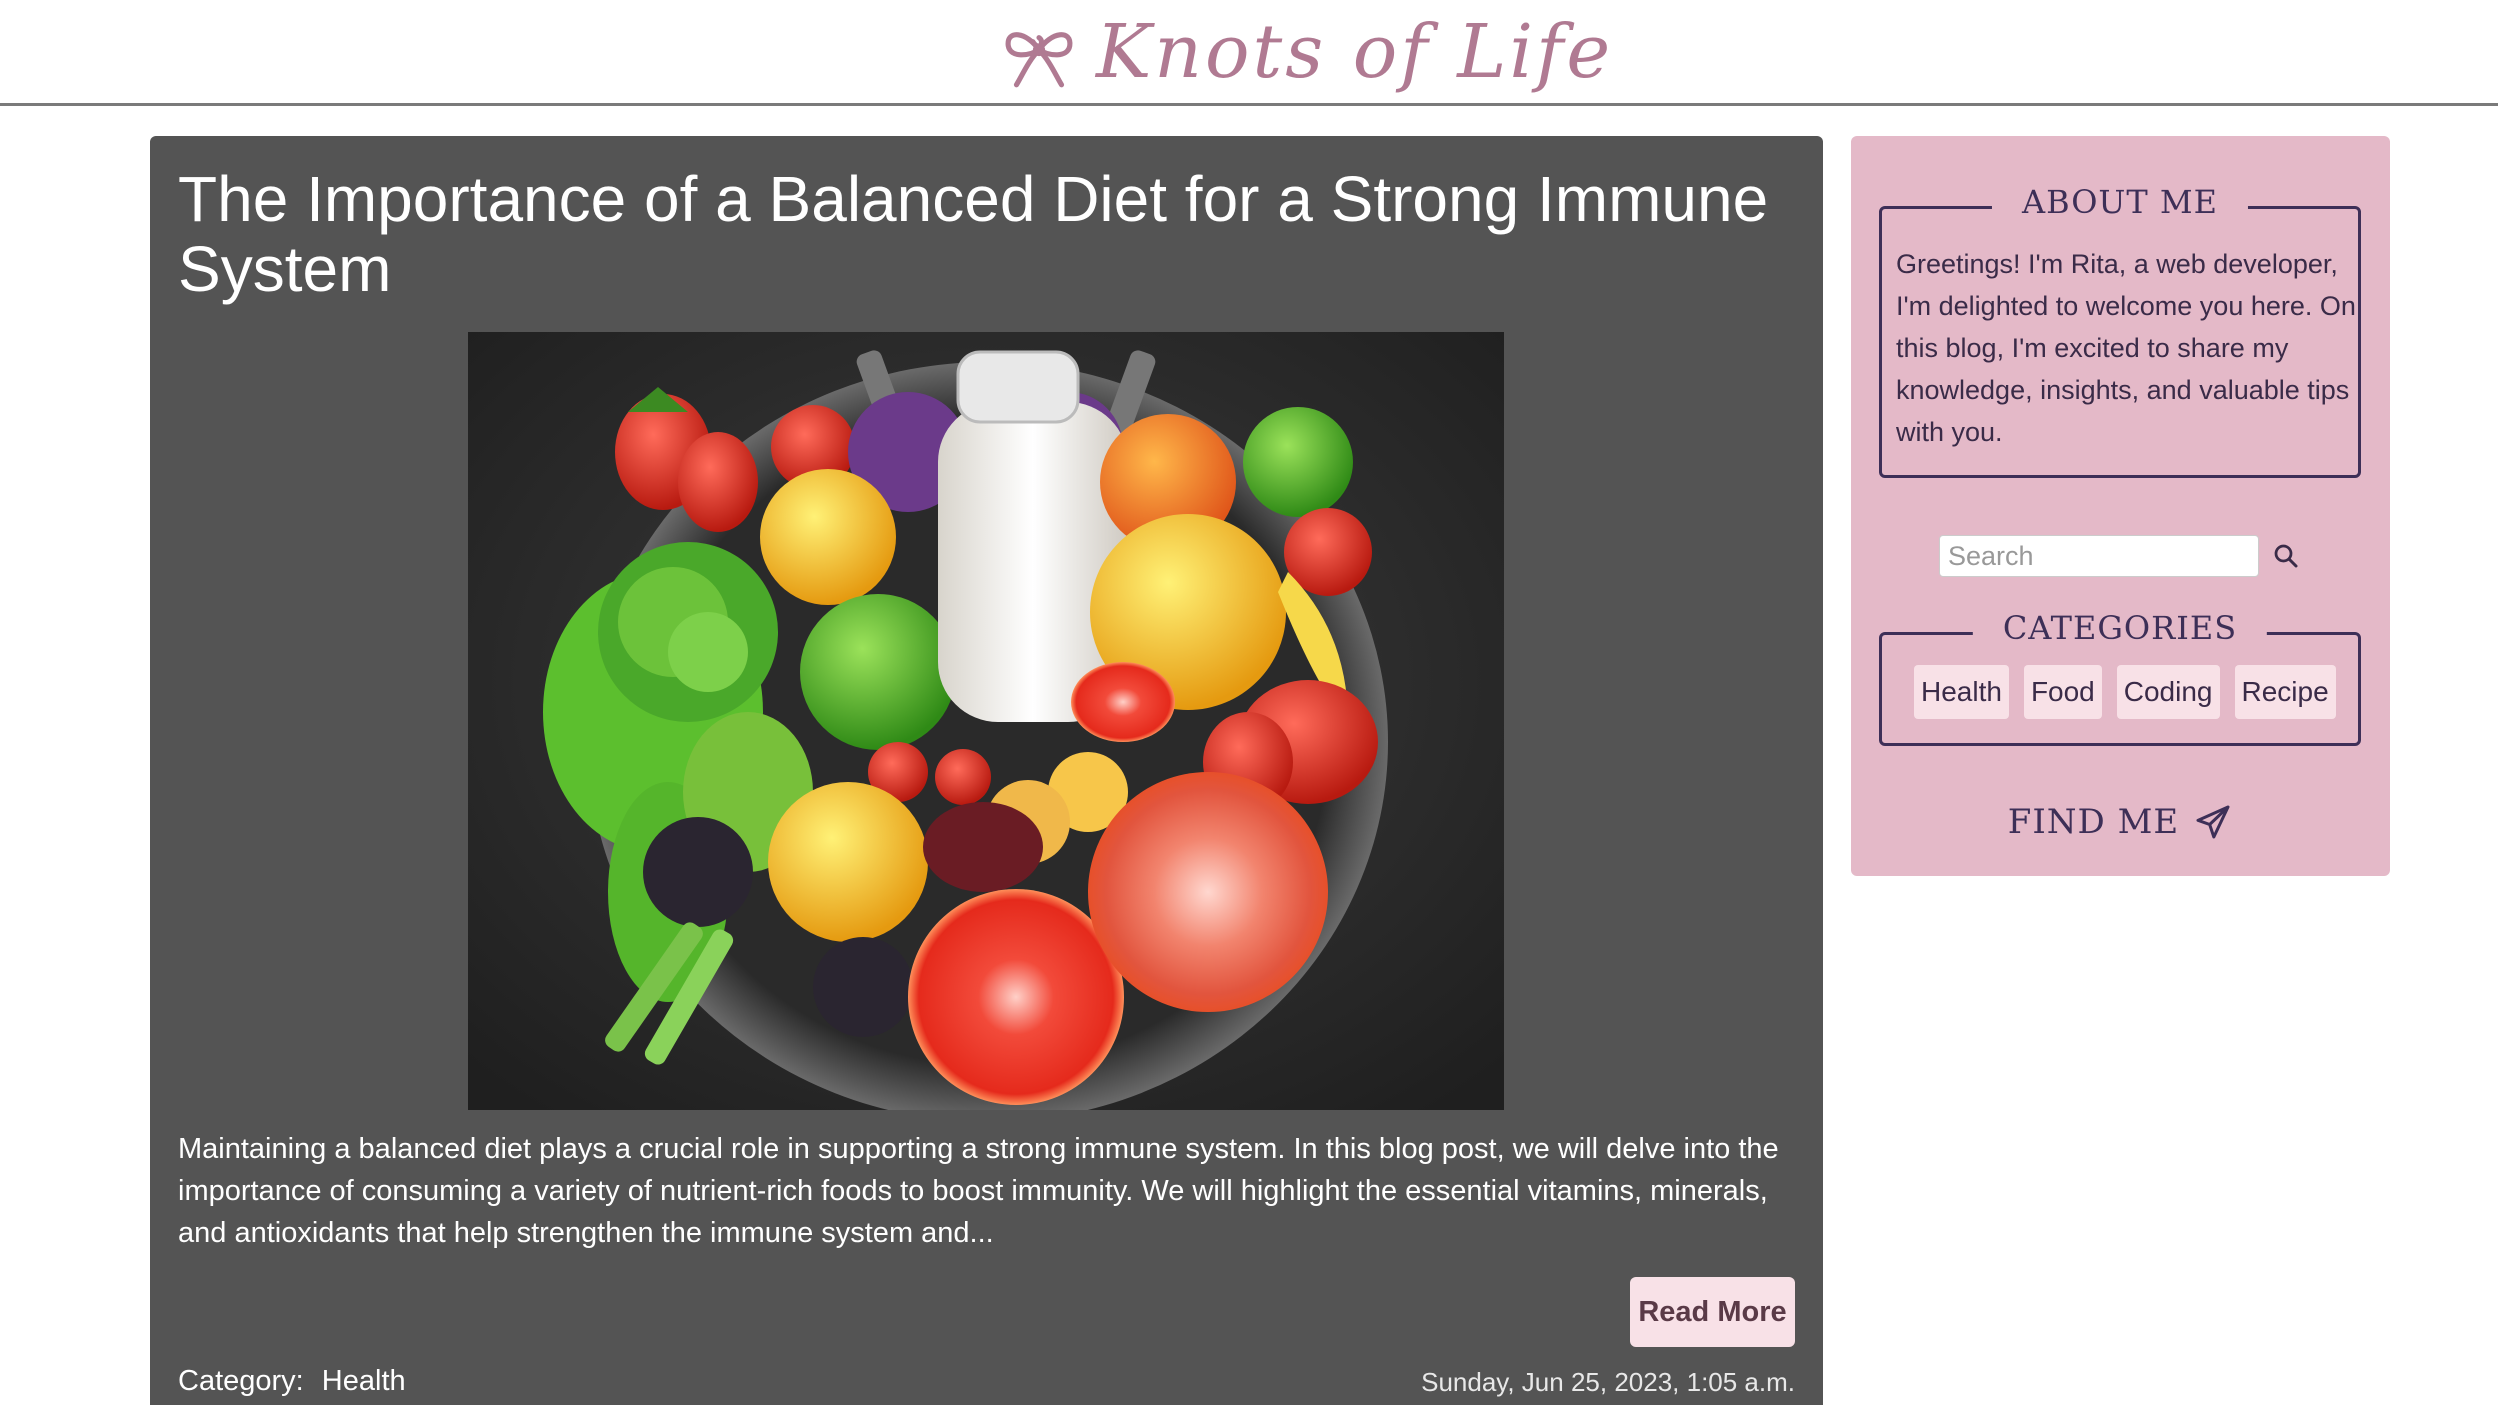  What do you see at coordinates (2285, 692) in the screenshot?
I see `category-chip-recipe: Recipe` at bounding box center [2285, 692].